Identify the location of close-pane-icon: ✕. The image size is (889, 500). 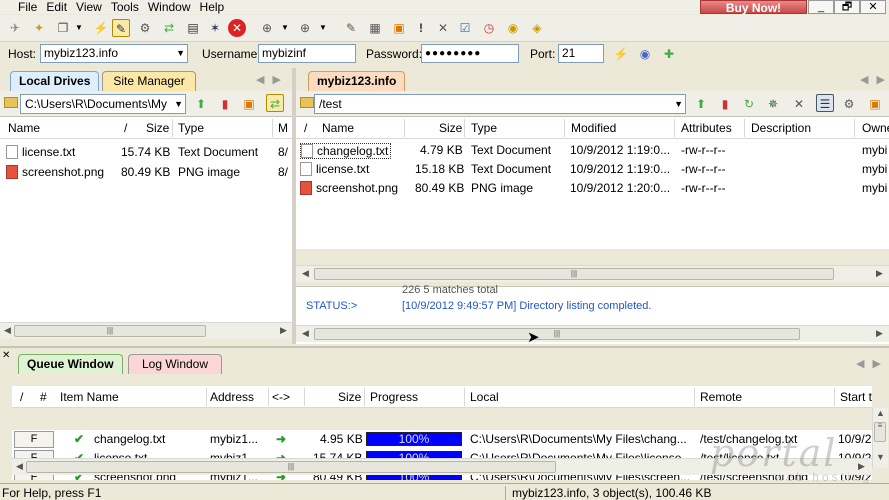
(6, 355).